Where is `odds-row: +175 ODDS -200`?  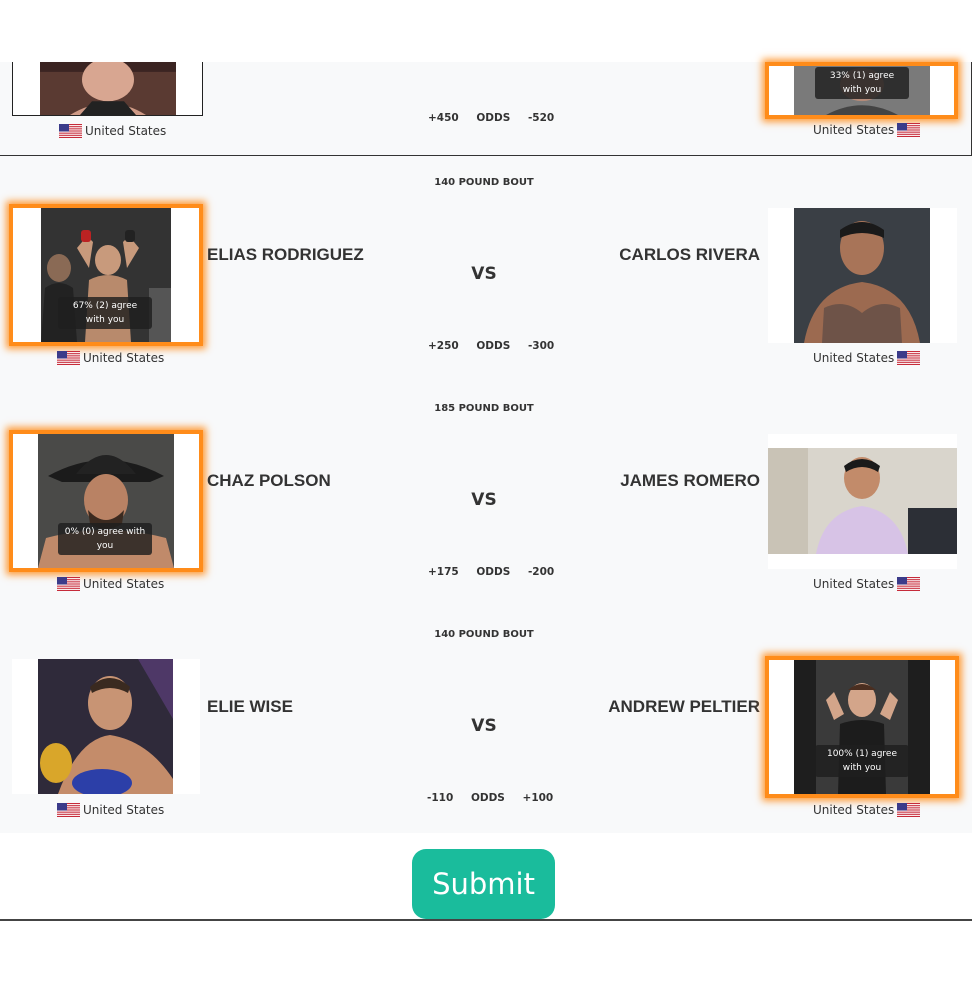 odds-row: +175 ODDS -200 is located at coordinates (491, 572).